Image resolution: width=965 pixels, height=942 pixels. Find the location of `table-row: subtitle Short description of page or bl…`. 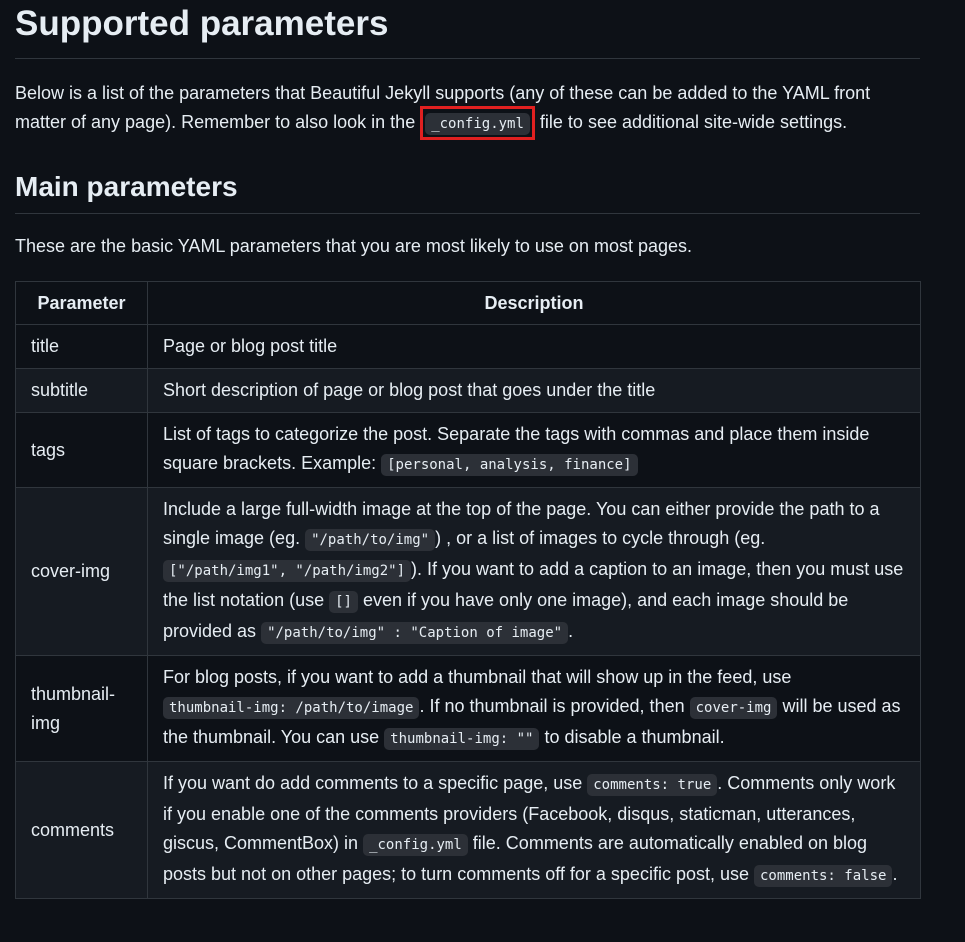

table-row: subtitle Short description of page or bl… is located at coordinates (468, 390).